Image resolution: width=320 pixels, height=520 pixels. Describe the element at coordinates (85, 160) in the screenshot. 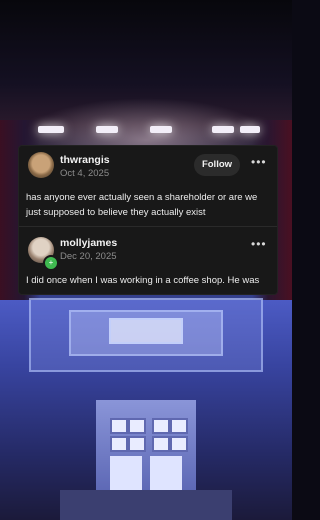

I see `username: thwrangis` at that location.